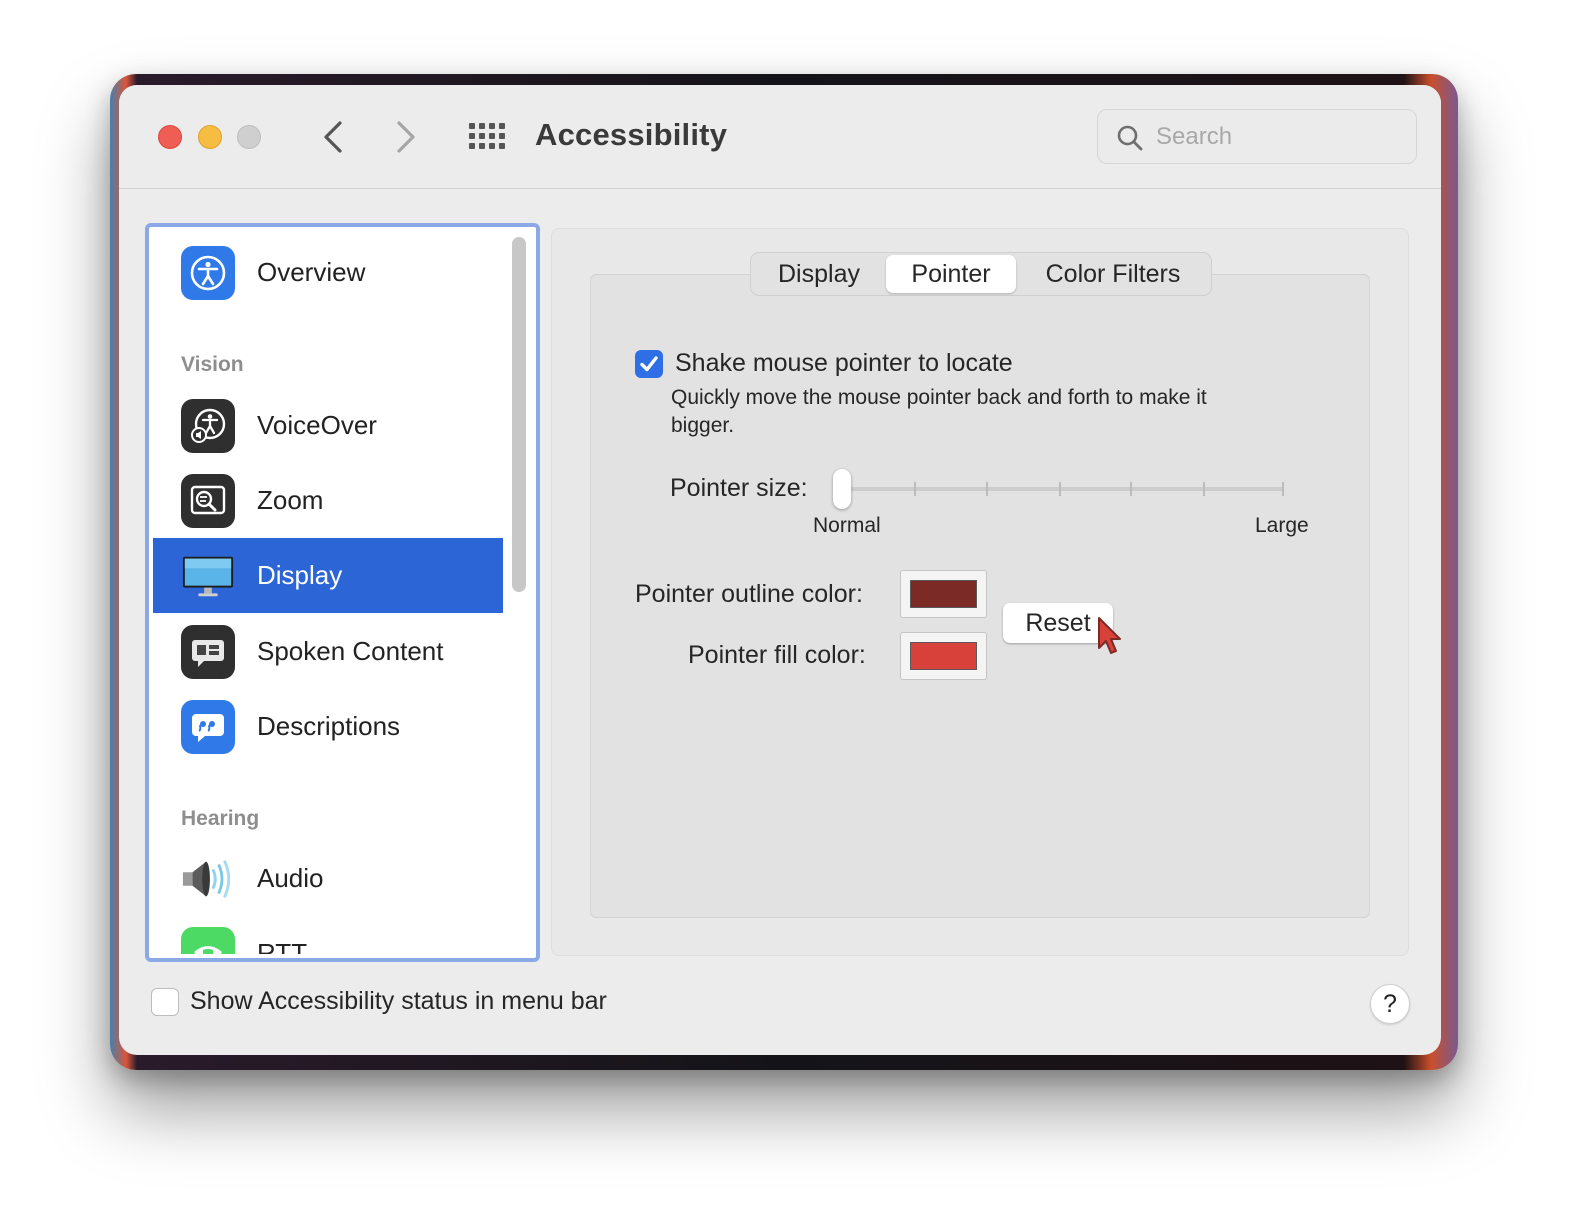 The height and width of the screenshot is (1228, 1584). I want to click on show-status-checkbox, so click(165, 1002).